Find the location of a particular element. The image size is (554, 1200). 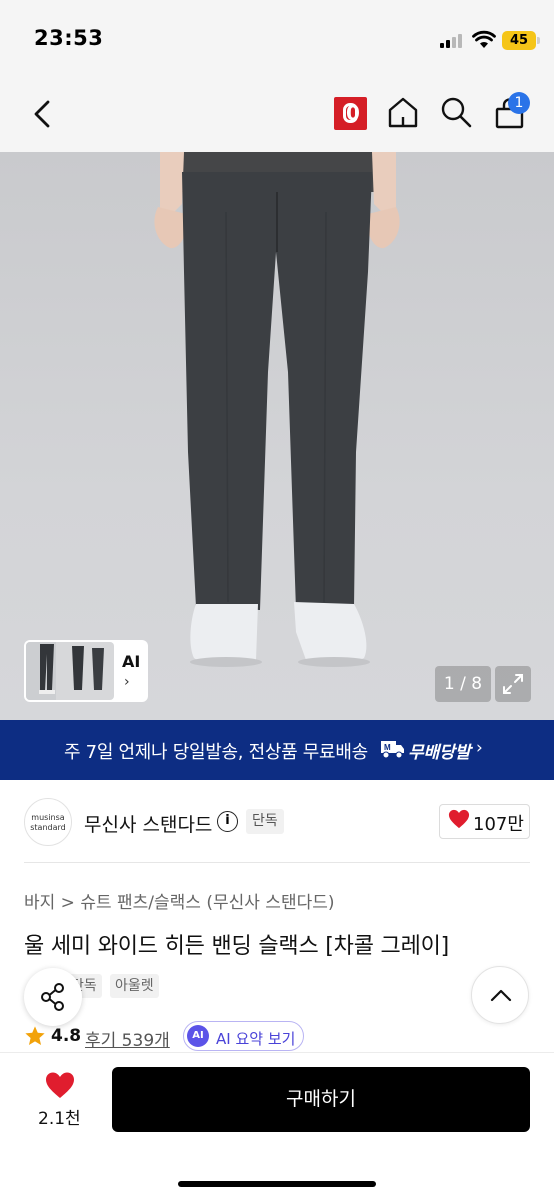

zero-badge-icon: 0 is located at coordinates (350, 113).